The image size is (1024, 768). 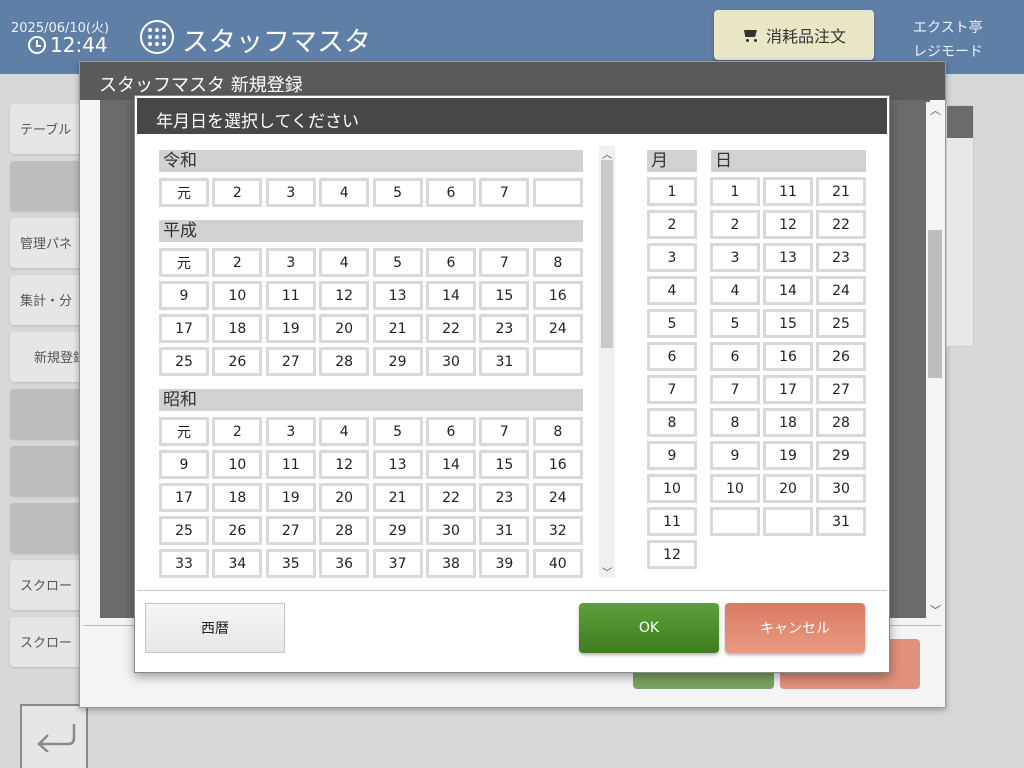 What do you see at coordinates (788, 257) in the screenshot?
I see `day-cell: 13` at bounding box center [788, 257].